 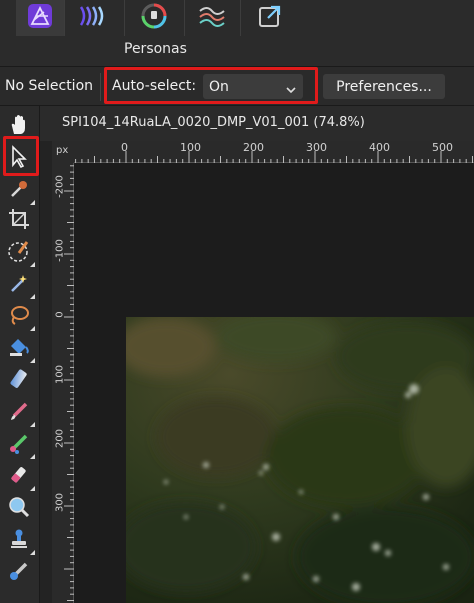 I want to click on autoselect-highlight, so click(x=211, y=85).